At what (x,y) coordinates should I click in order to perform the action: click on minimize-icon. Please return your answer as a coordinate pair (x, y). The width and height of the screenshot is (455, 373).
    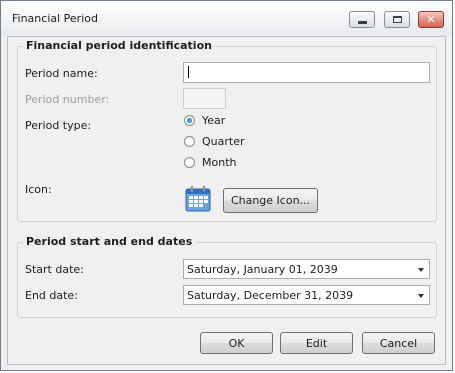
    Looking at the image, I should click on (362, 22).